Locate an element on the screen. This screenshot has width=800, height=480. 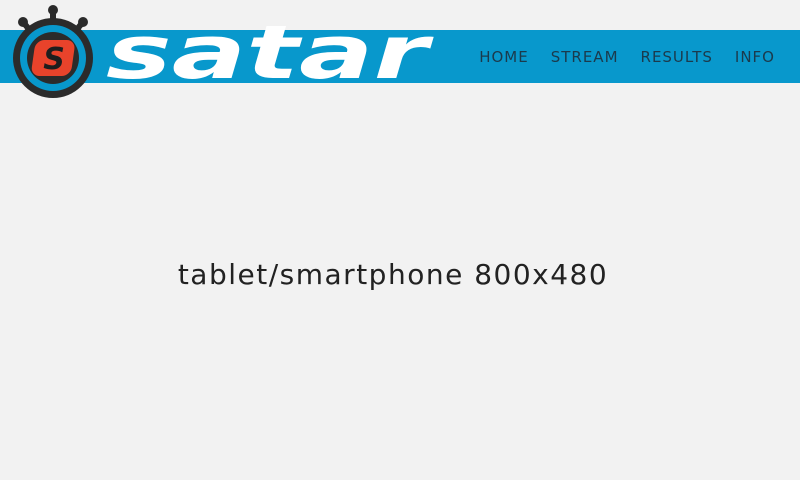
nav-home: HOME is located at coordinates (504, 57).